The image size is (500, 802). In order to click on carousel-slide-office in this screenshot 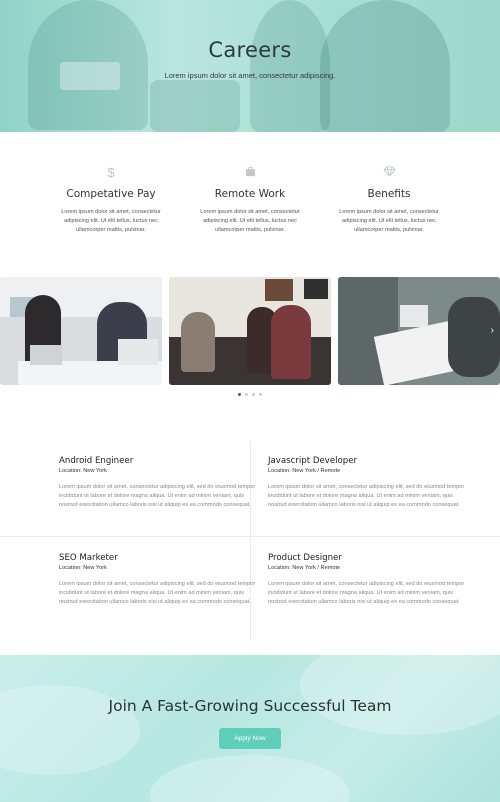, I will do `click(81, 331)`.